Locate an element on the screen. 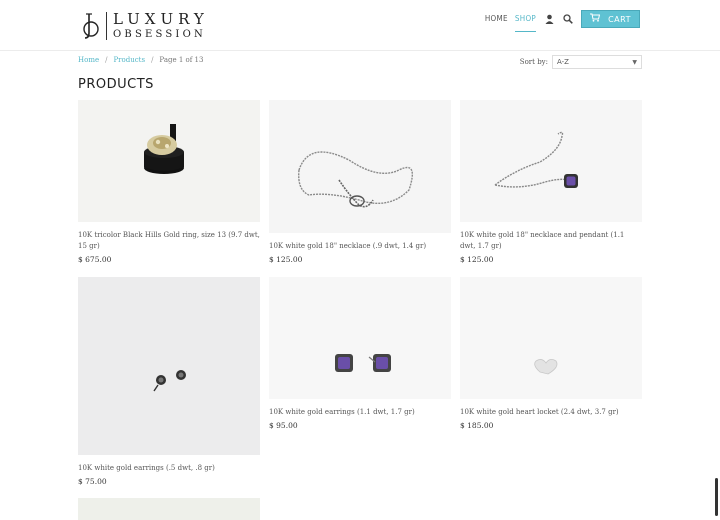 Image resolution: width=720 pixels, height=520 pixels. sort-control: Sort by: A-Z ▼ is located at coordinates (581, 62).